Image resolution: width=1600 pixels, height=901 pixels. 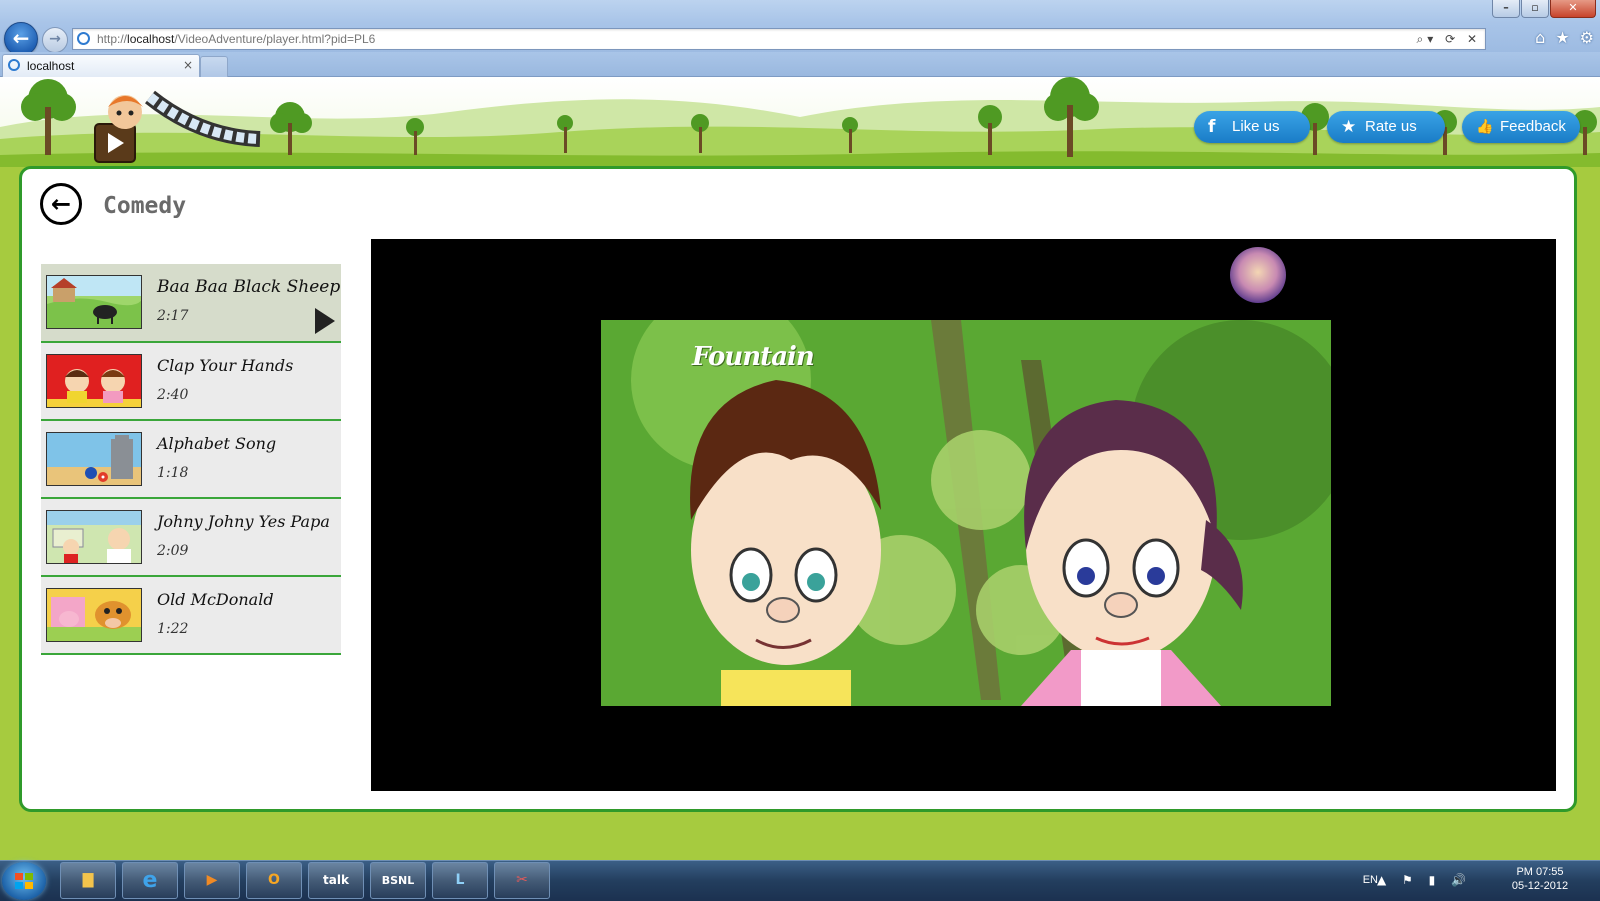 I want to click on close-window-button: ✕, so click(x=1573, y=9).